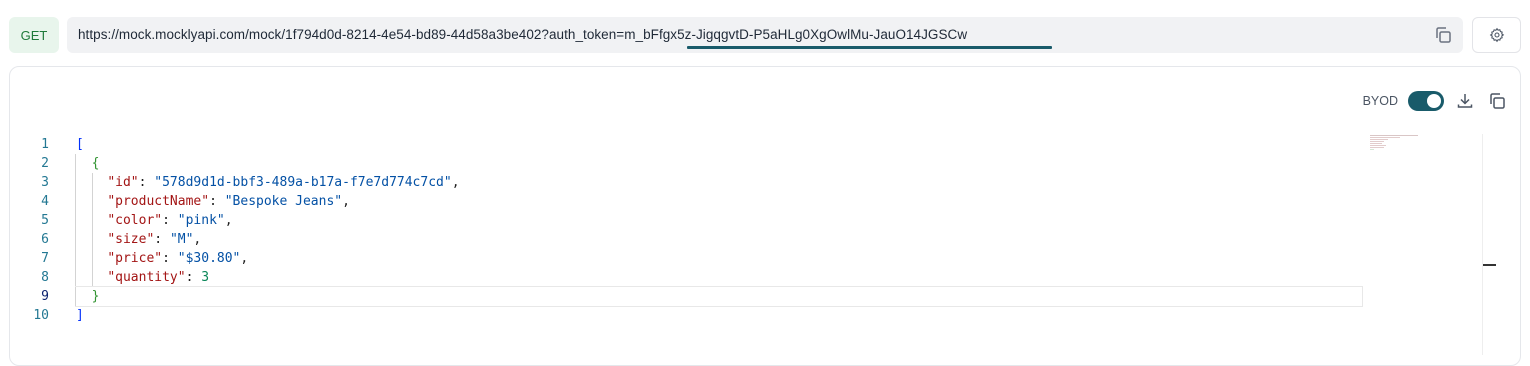  What do you see at coordinates (869, 47) in the screenshot?
I see `auth-token-underline` at bounding box center [869, 47].